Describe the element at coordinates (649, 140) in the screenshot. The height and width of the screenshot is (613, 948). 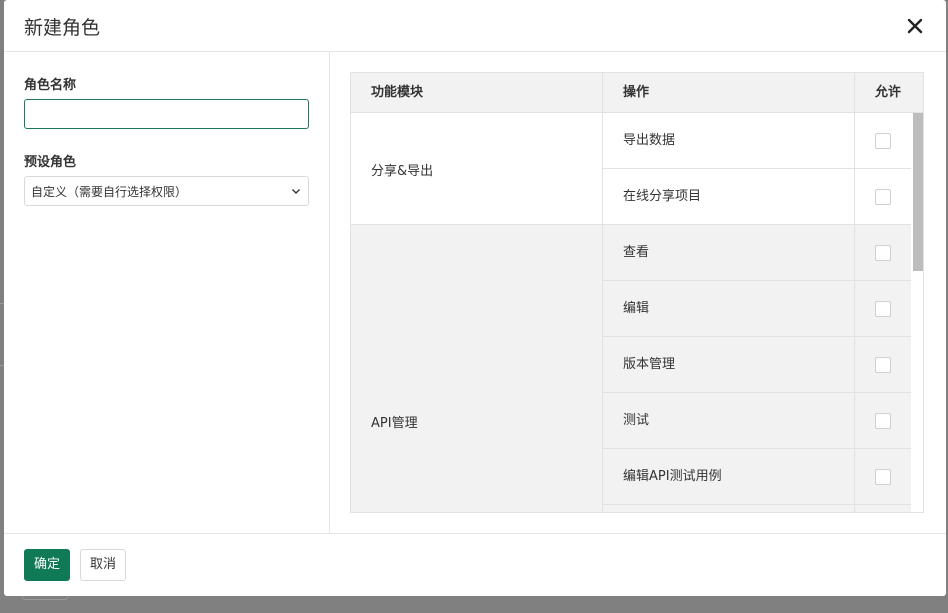
I see `operation-label: 导出数据` at that location.